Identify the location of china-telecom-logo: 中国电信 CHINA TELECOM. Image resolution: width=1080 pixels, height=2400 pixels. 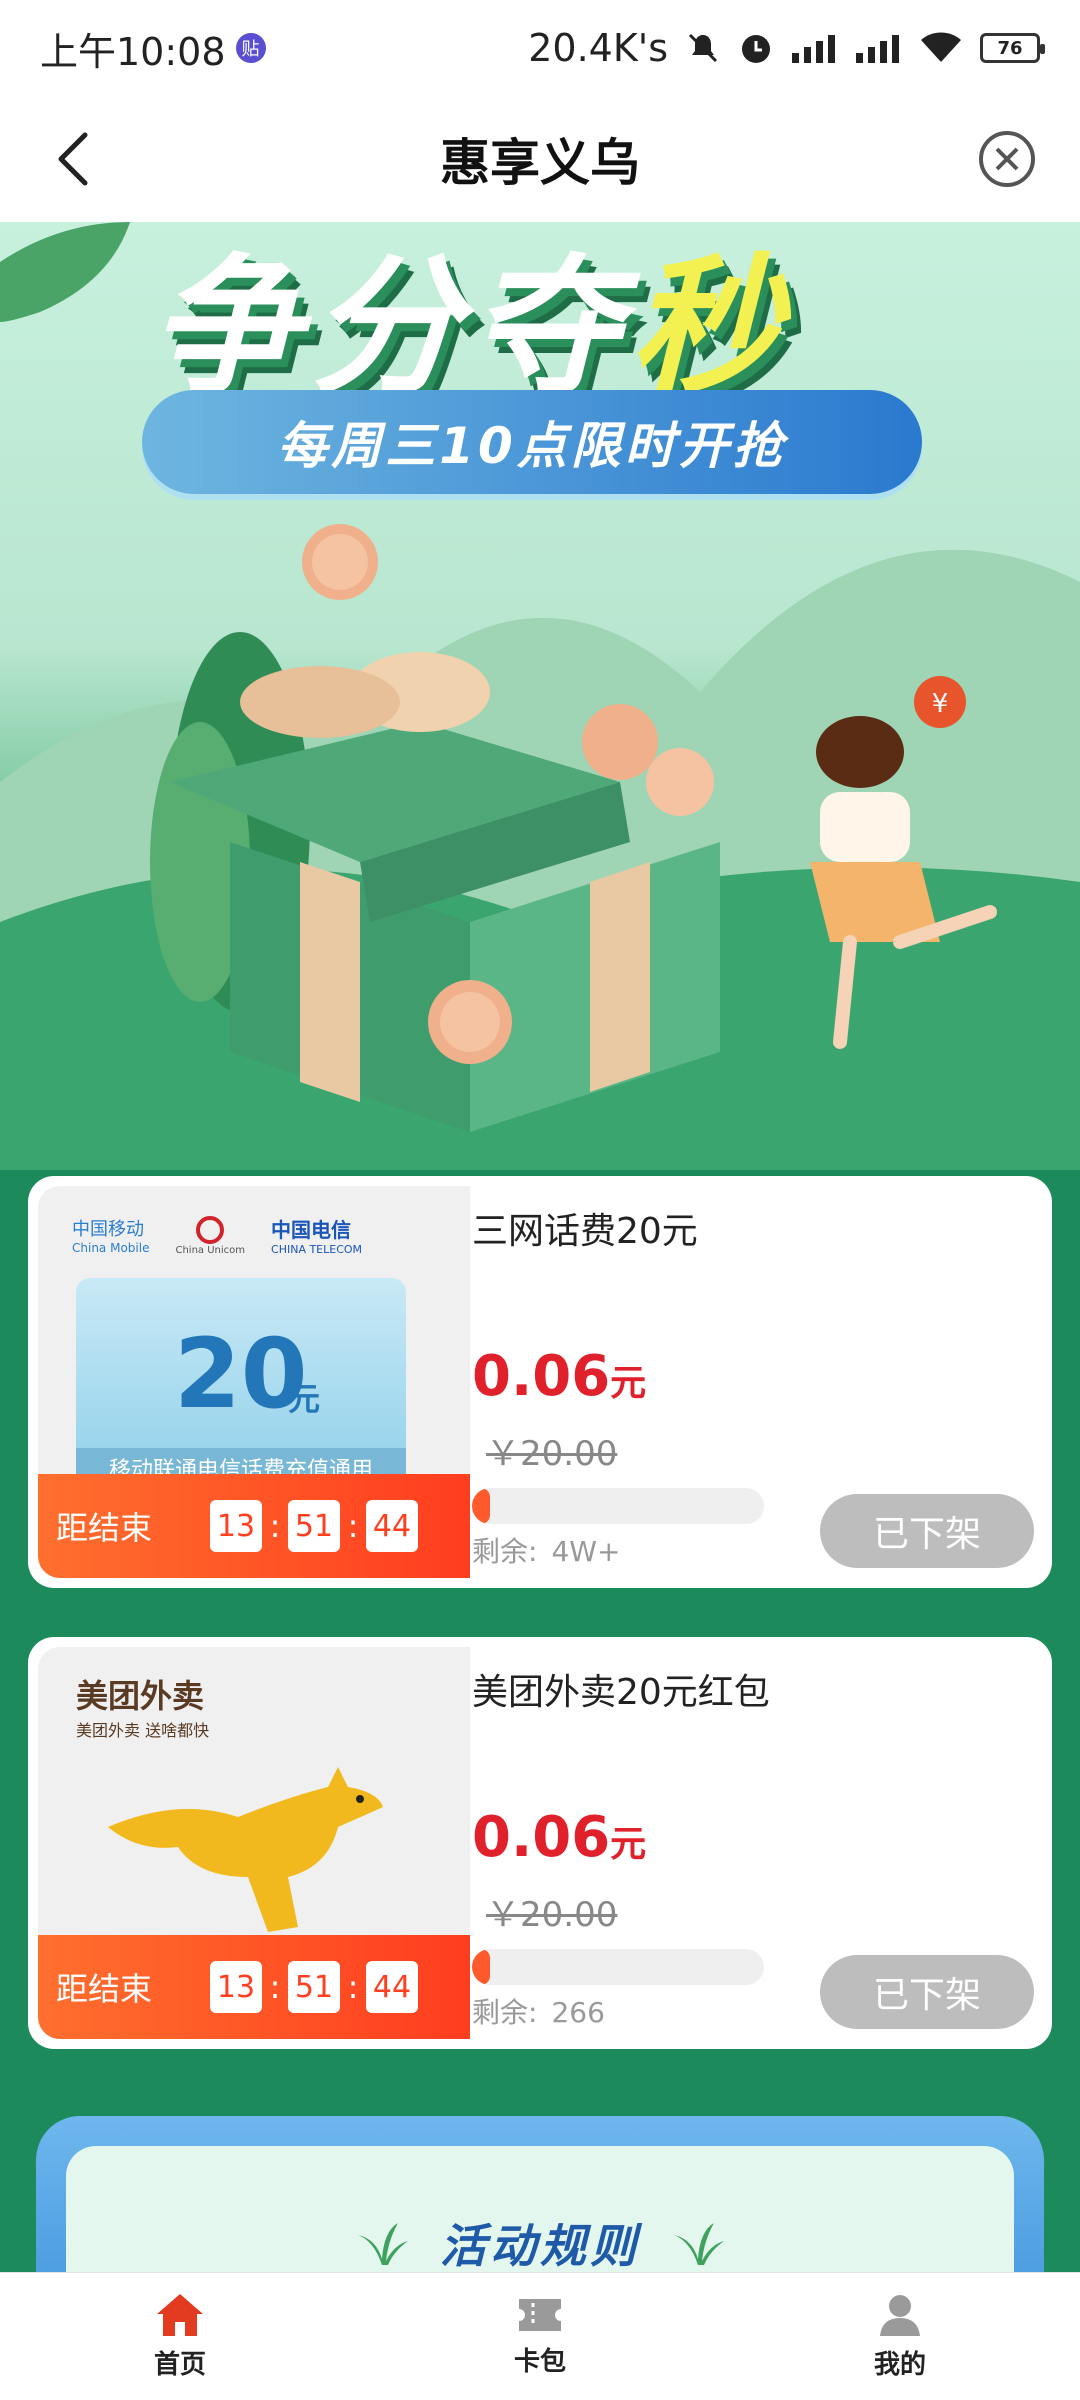
(317, 1237).